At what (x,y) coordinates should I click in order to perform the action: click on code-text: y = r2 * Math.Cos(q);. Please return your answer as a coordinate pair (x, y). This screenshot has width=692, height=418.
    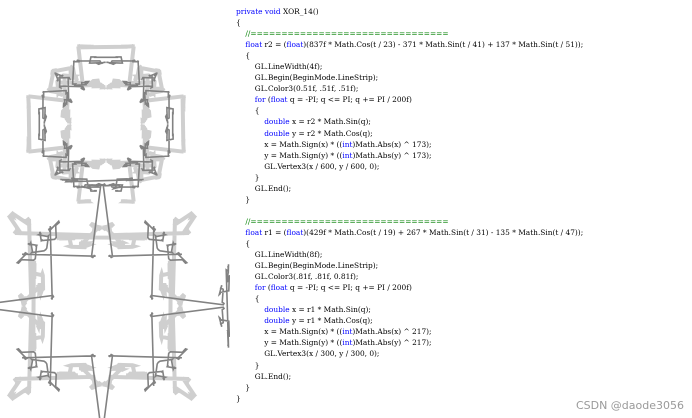
    Looking at the image, I should click on (331, 133).